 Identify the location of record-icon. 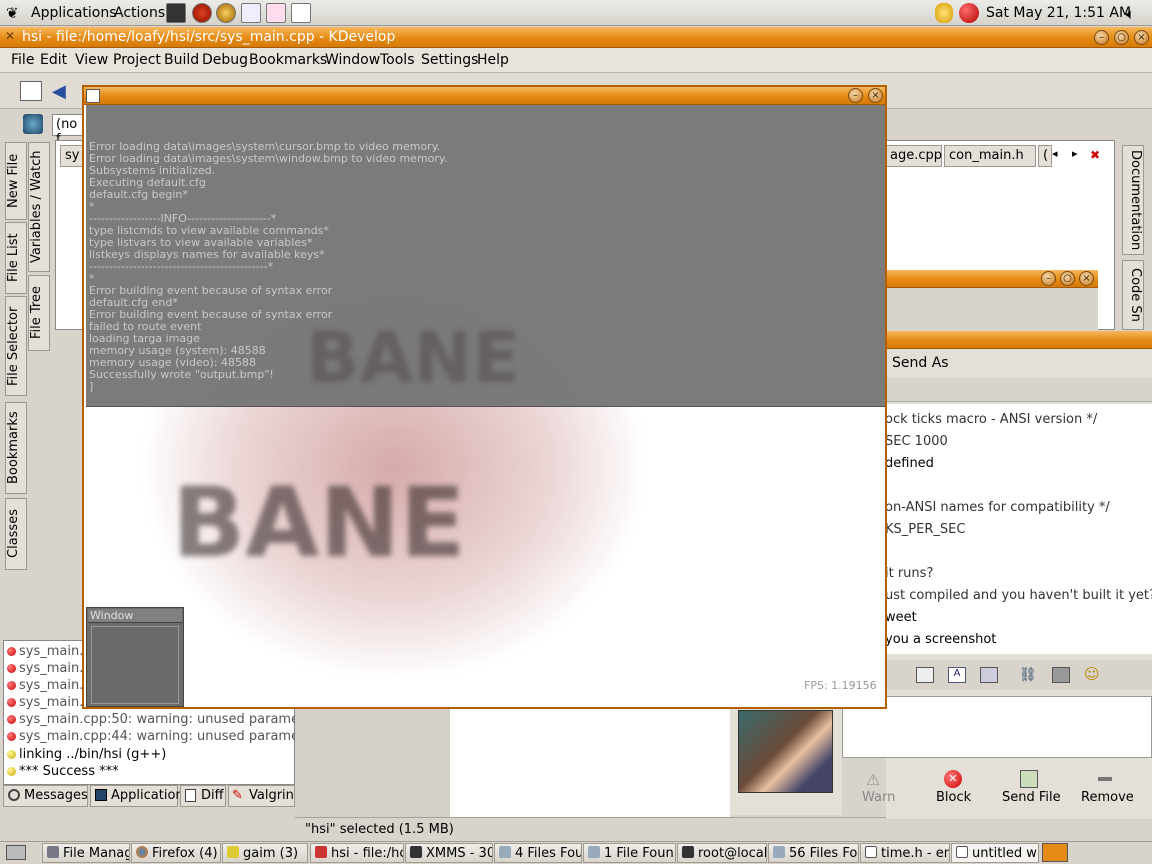
(969, 13).